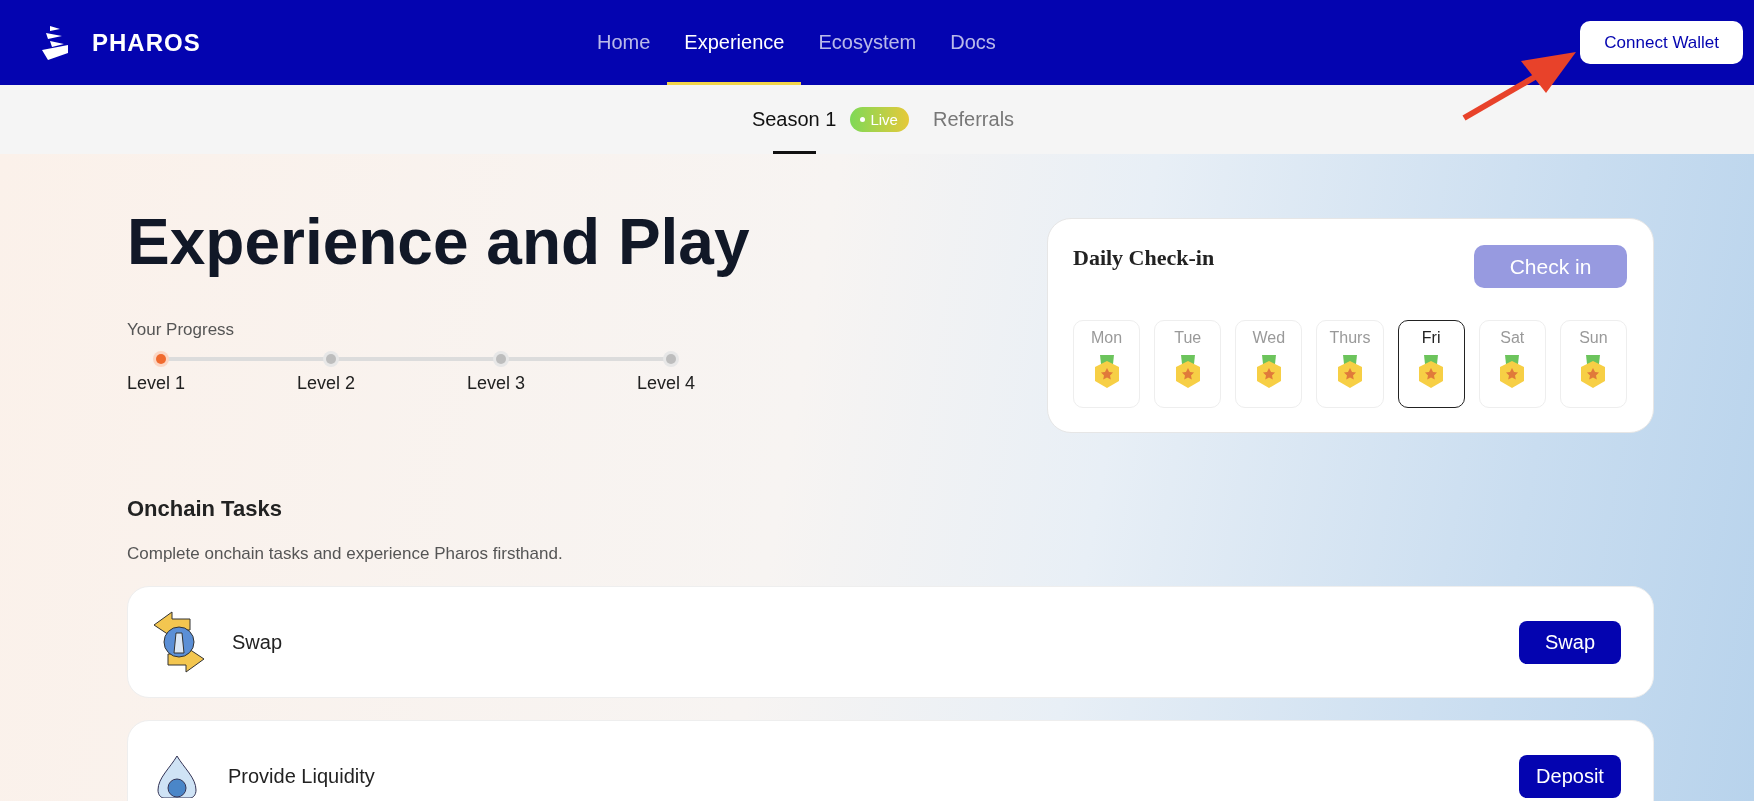  Describe the element at coordinates (973, 42) in the screenshot. I see `nav-tab: Docs` at that location.